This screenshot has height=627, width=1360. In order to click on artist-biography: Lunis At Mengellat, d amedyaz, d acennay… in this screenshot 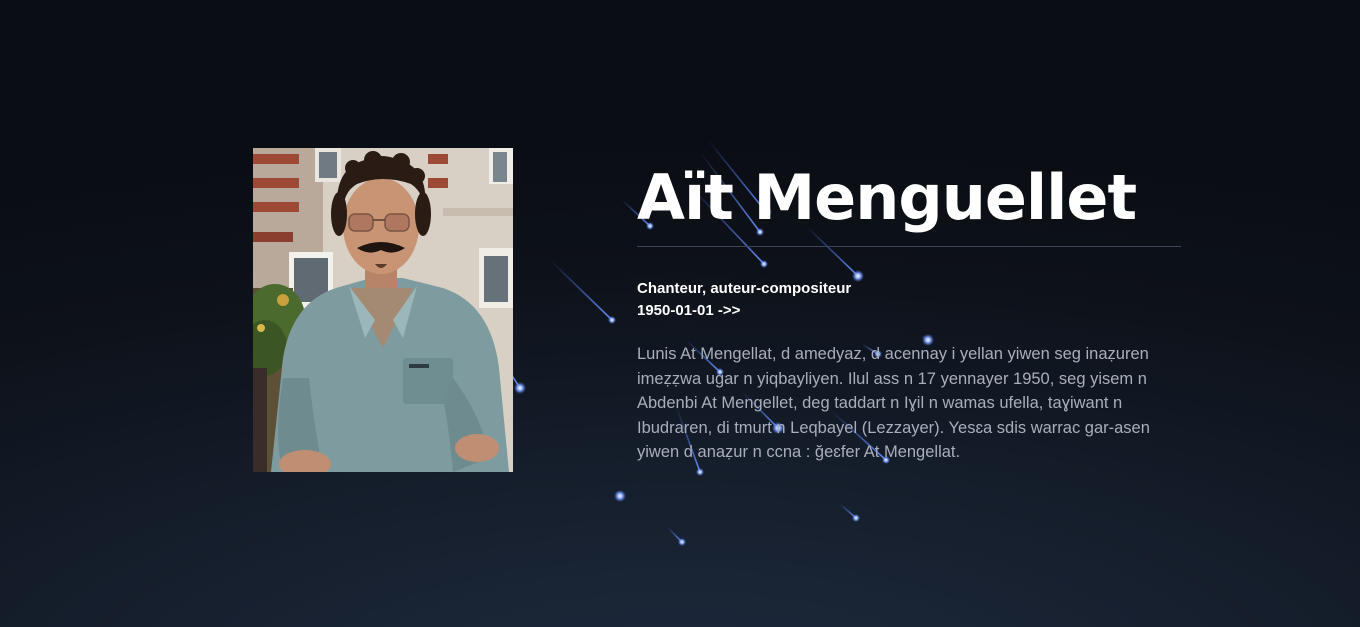, I will do `click(893, 403)`.